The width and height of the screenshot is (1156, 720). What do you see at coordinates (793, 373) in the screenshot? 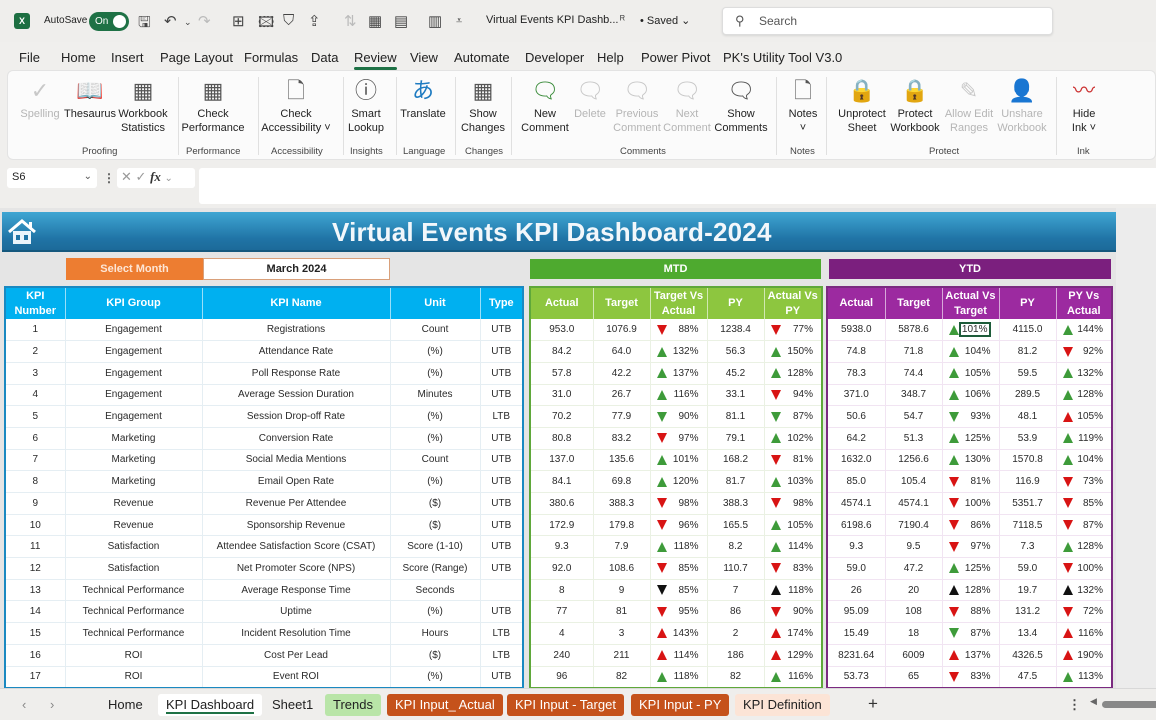
I see `mtd-actual-vs-py: 128%` at bounding box center [793, 373].